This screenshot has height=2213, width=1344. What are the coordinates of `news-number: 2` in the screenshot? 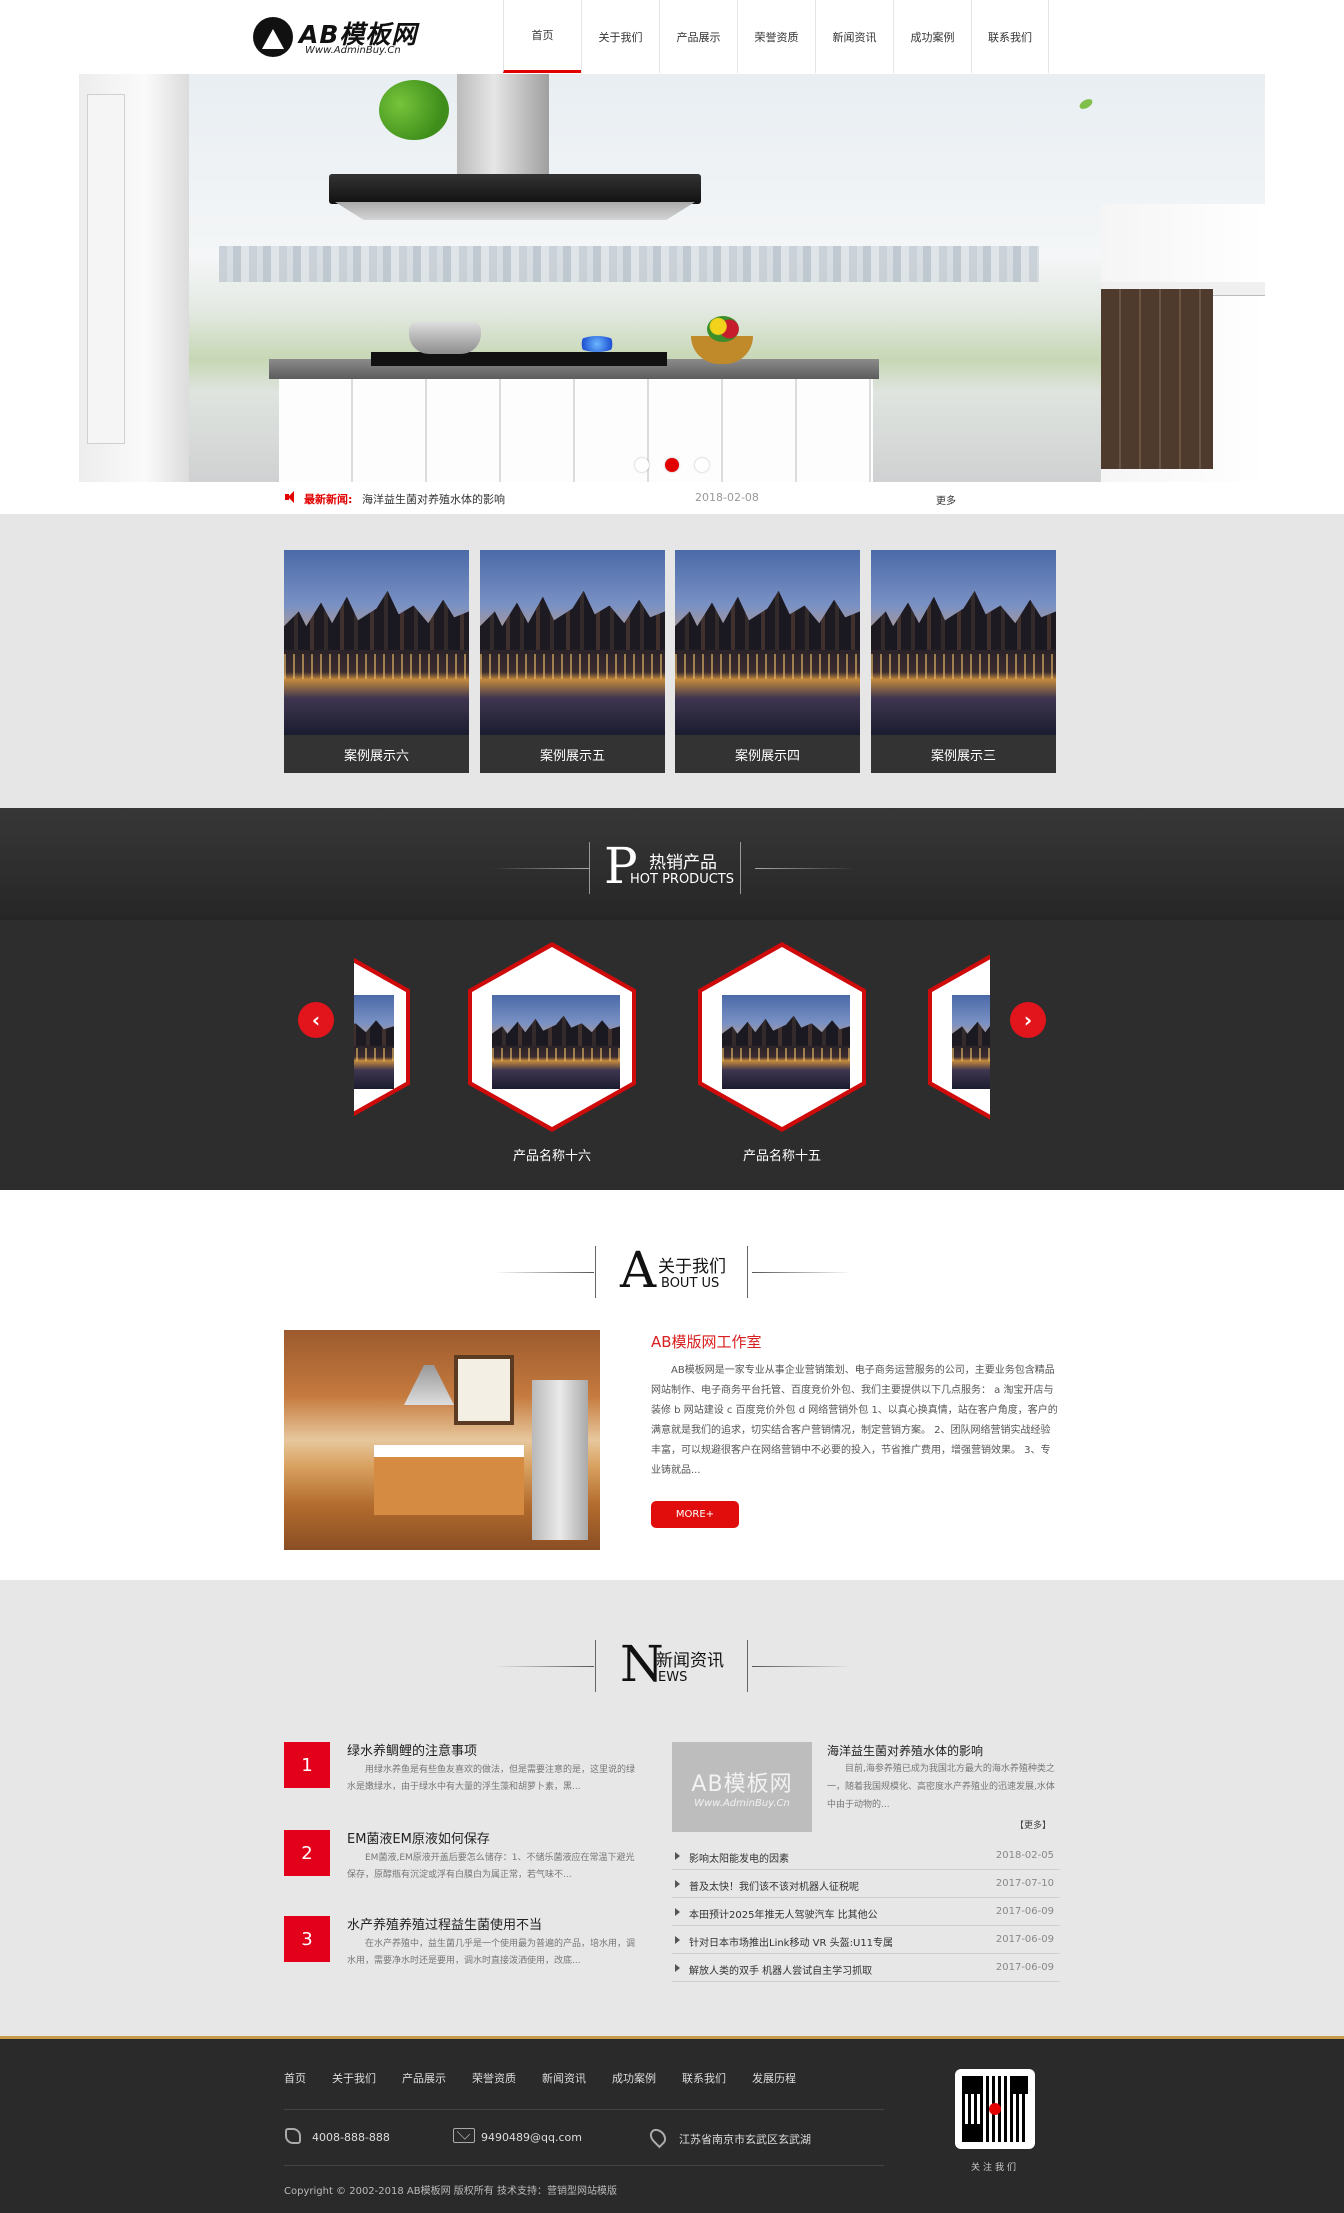 It's located at (307, 1853).